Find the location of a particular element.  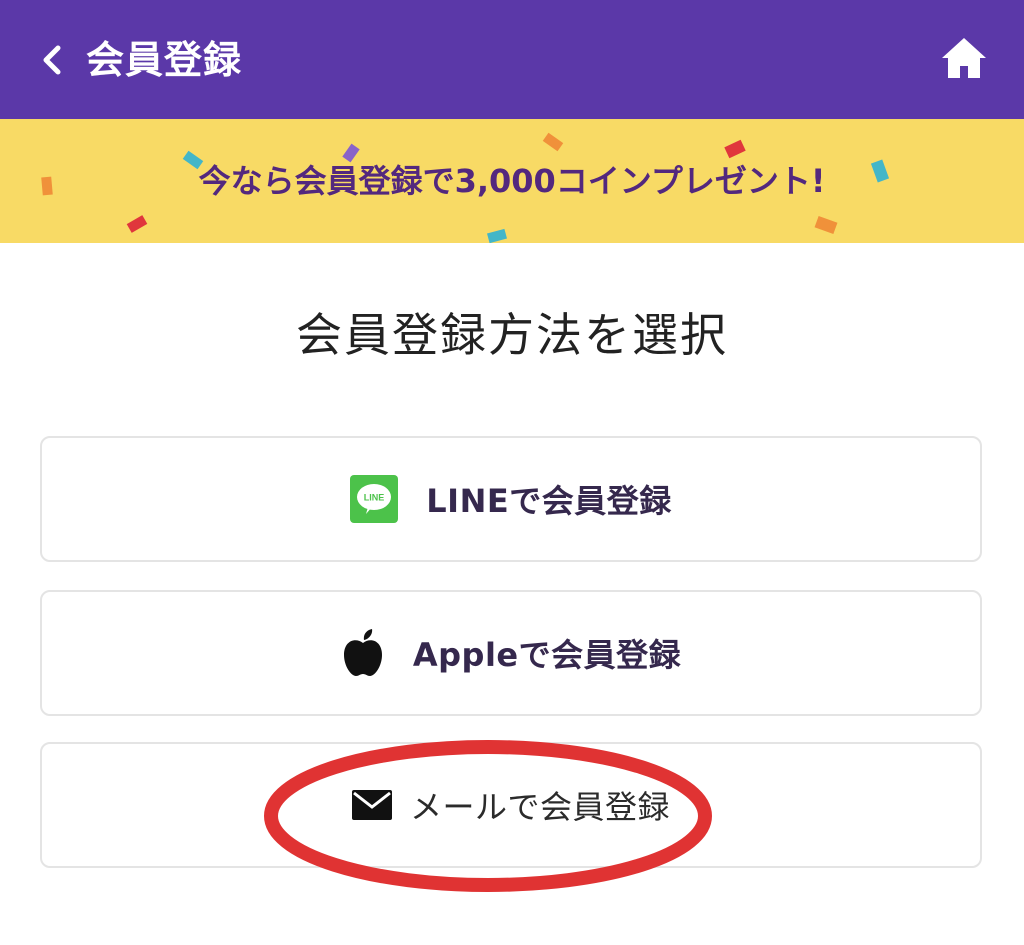

line-signup-button: LINE LINEで会員登録 is located at coordinates (511, 499).